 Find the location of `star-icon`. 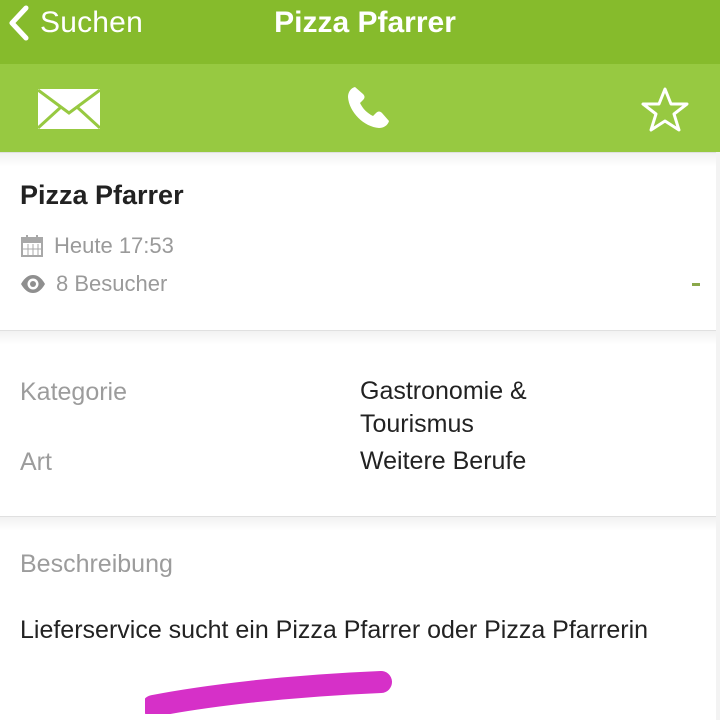

star-icon is located at coordinates (665, 109).